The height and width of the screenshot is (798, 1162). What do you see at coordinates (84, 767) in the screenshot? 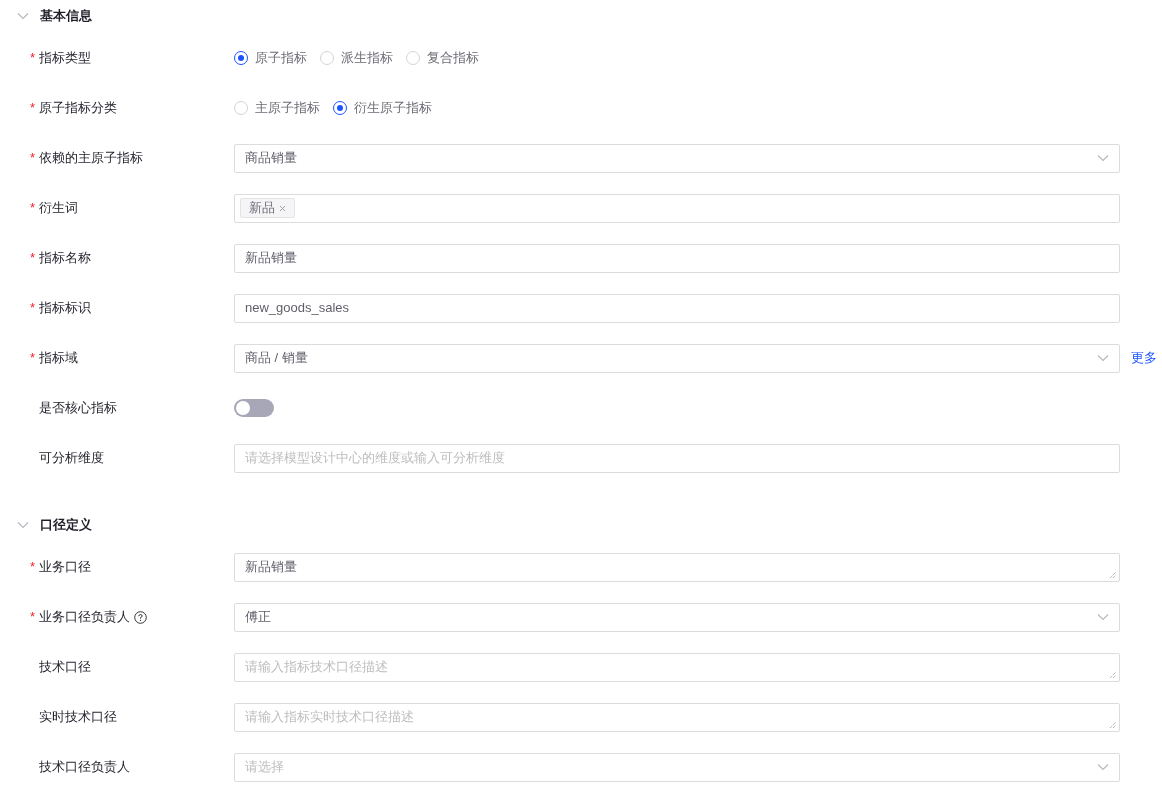
I see `field-label: 技术口径负责人` at bounding box center [84, 767].